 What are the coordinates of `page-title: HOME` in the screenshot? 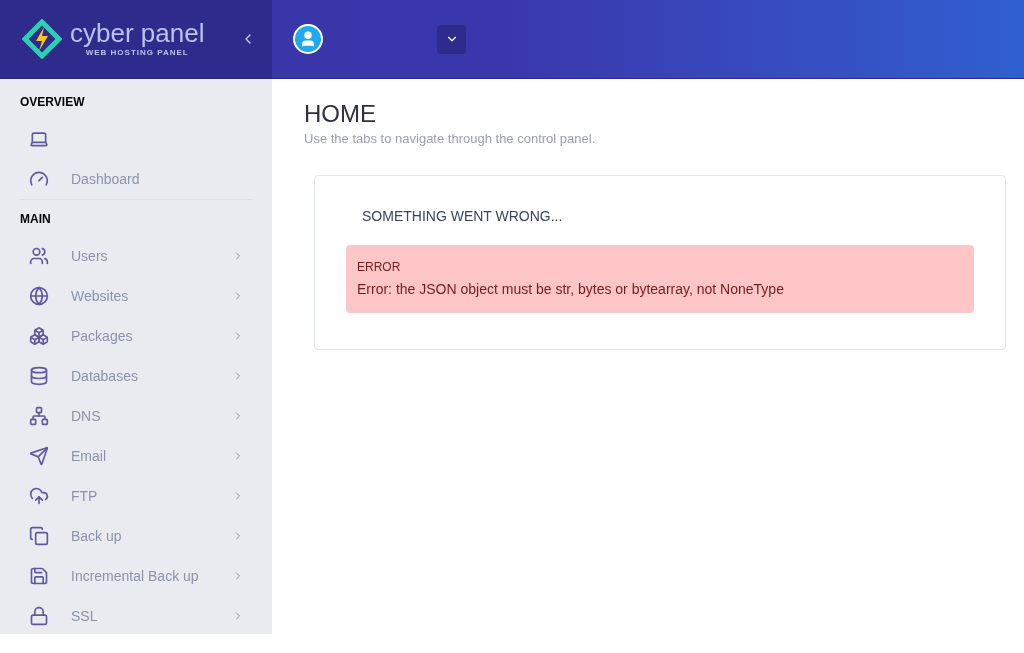 It's located at (340, 114).